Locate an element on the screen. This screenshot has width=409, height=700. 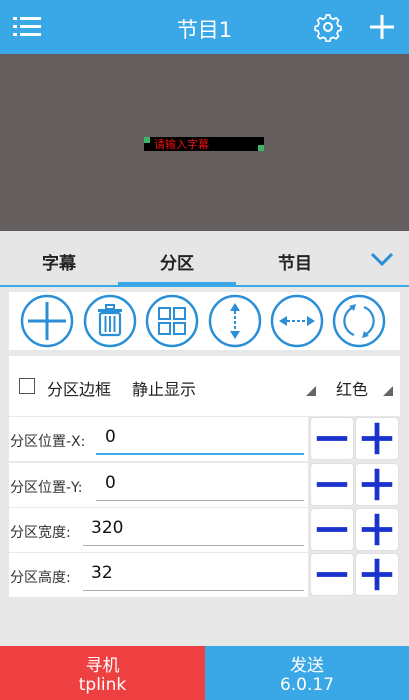
minus-button-y is located at coordinates (332, 484).